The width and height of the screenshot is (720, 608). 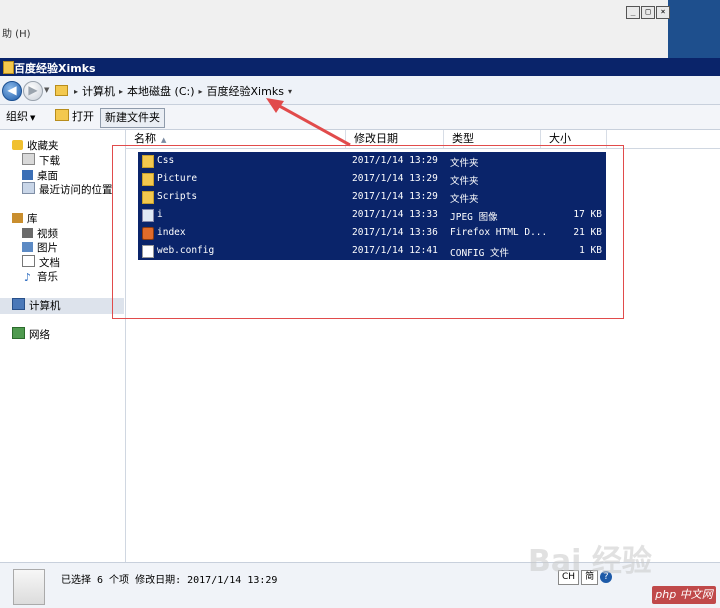 I want to click on sidebar-item-label: 视频, so click(x=47, y=234).